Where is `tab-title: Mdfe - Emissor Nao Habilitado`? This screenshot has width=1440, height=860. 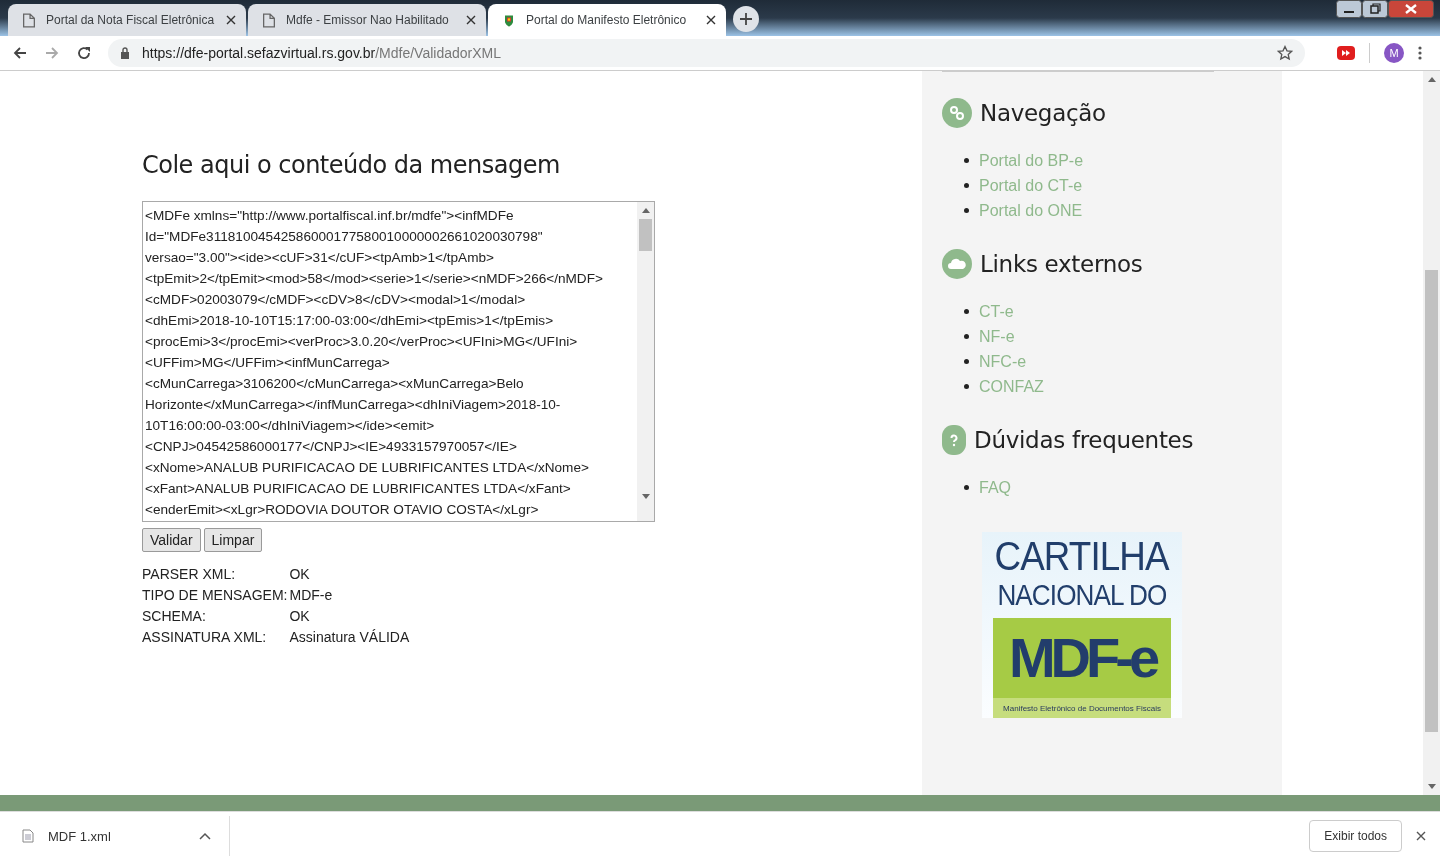
tab-title: Mdfe - Emissor Nao Habilitado is located at coordinates (368, 20).